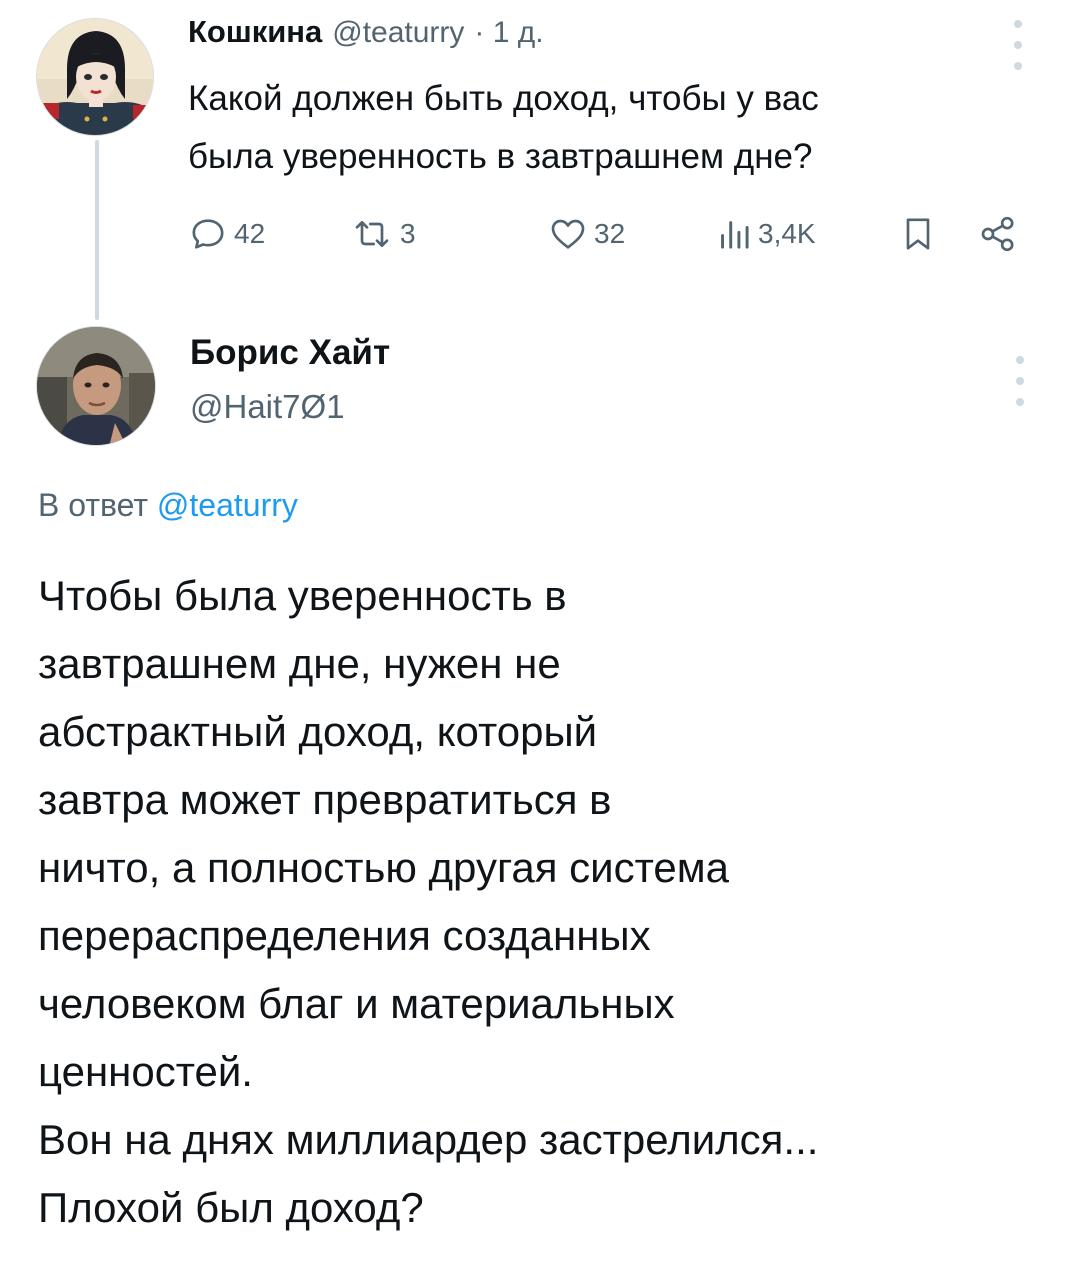 The height and width of the screenshot is (1261, 1080). I want to click on reply-line: завтра может превратиться в, so click(325, 799).